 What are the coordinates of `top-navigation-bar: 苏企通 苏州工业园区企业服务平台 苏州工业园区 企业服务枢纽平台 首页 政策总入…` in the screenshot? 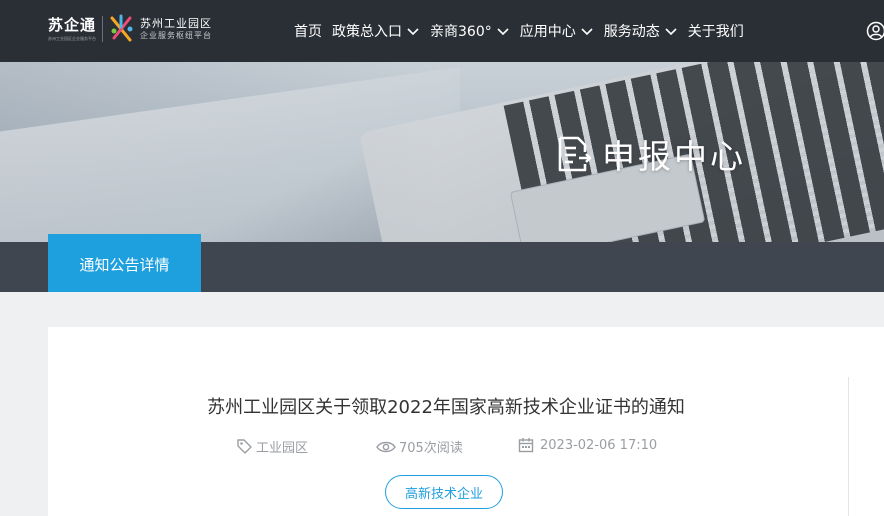 It's located at (442, 31).